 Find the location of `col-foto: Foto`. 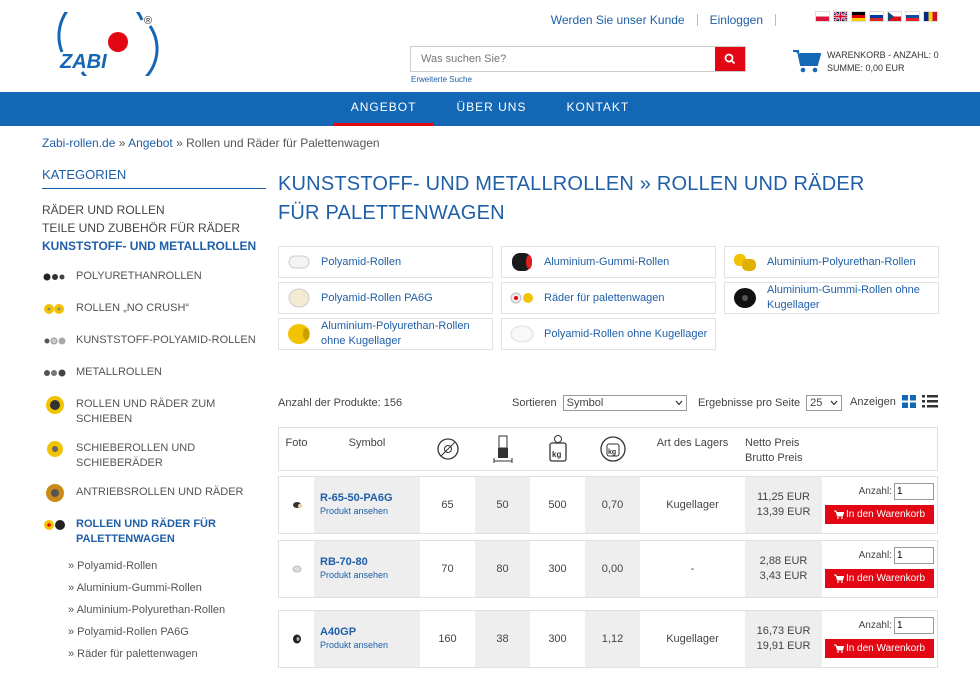

col-foto: Foto is located at coordinates (296, 443).